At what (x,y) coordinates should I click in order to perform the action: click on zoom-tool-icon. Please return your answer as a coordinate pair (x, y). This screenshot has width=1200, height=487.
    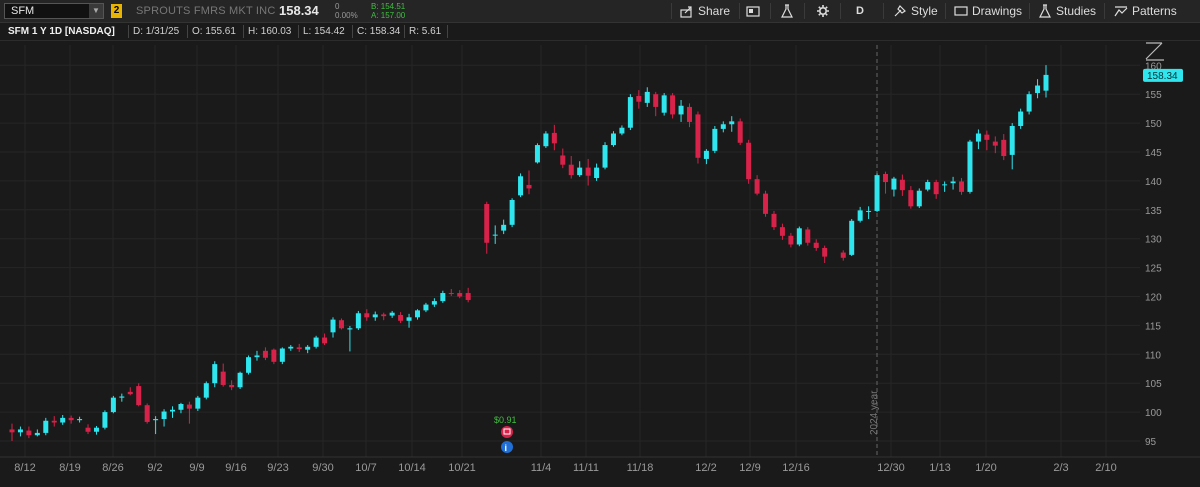
    Looking at the image, I should click on (1154, 51).